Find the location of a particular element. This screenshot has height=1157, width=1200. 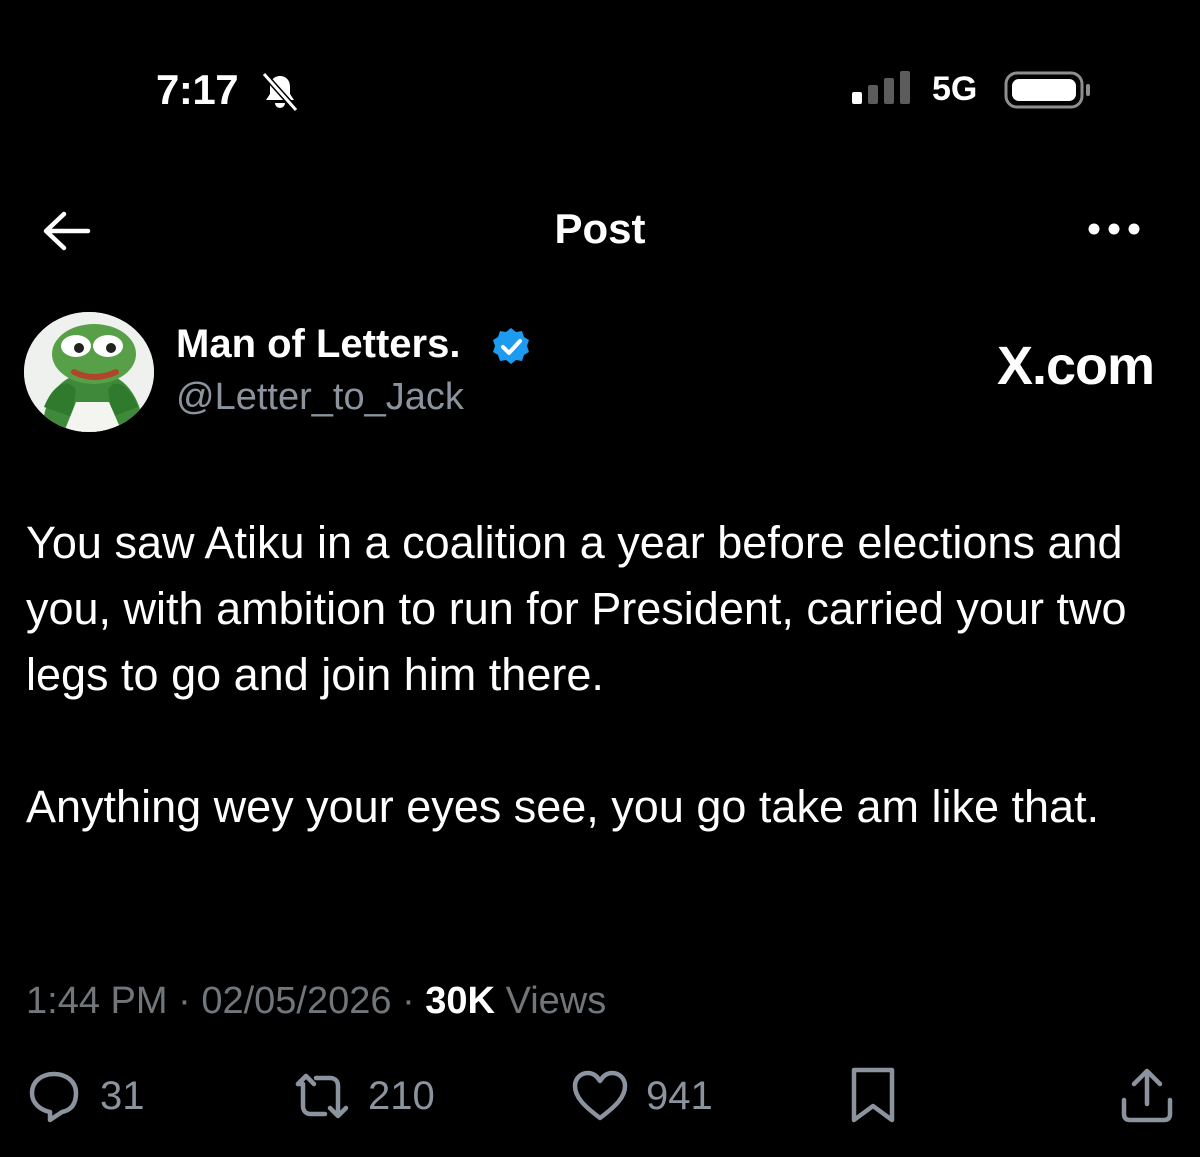

like-button: 941 is located at coordinates (641, 1096).